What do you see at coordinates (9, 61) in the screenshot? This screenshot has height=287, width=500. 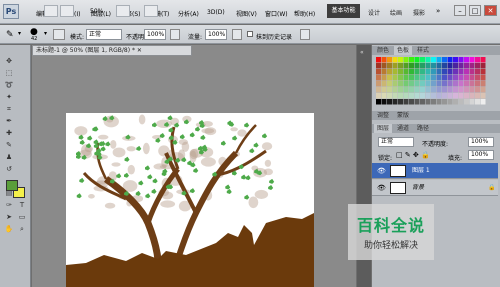 I see `move-tool-icon: ✥` at bounding box center [9, 61].